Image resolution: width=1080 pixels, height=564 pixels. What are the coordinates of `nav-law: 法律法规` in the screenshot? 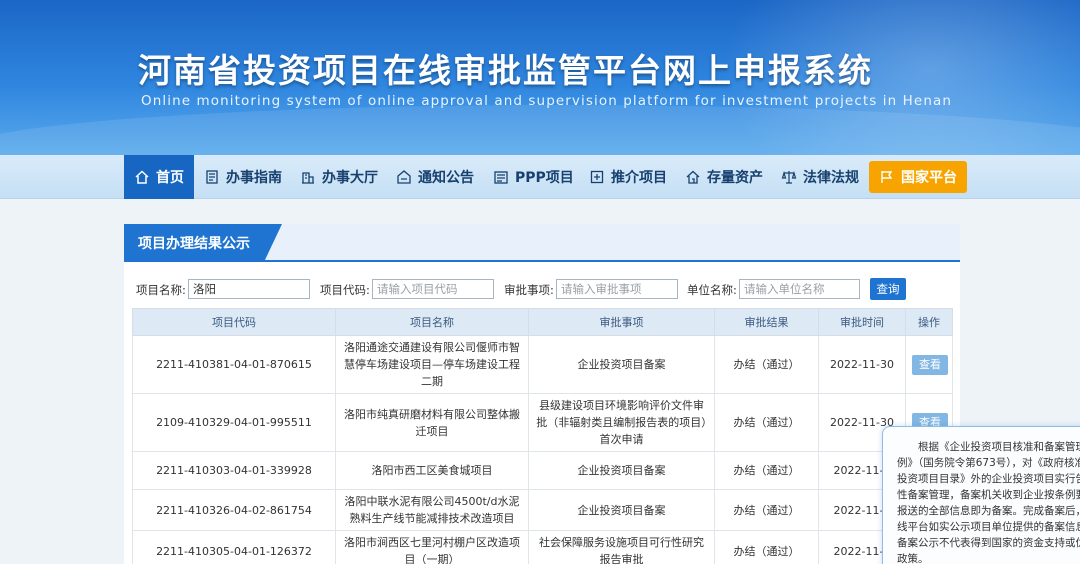 It's located at (820, 177).